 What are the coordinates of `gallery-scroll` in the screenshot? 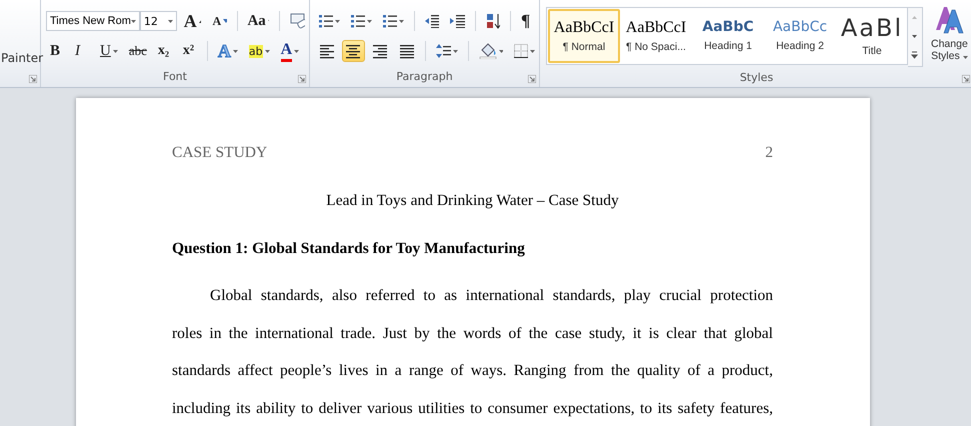 It's located at (915, 37).